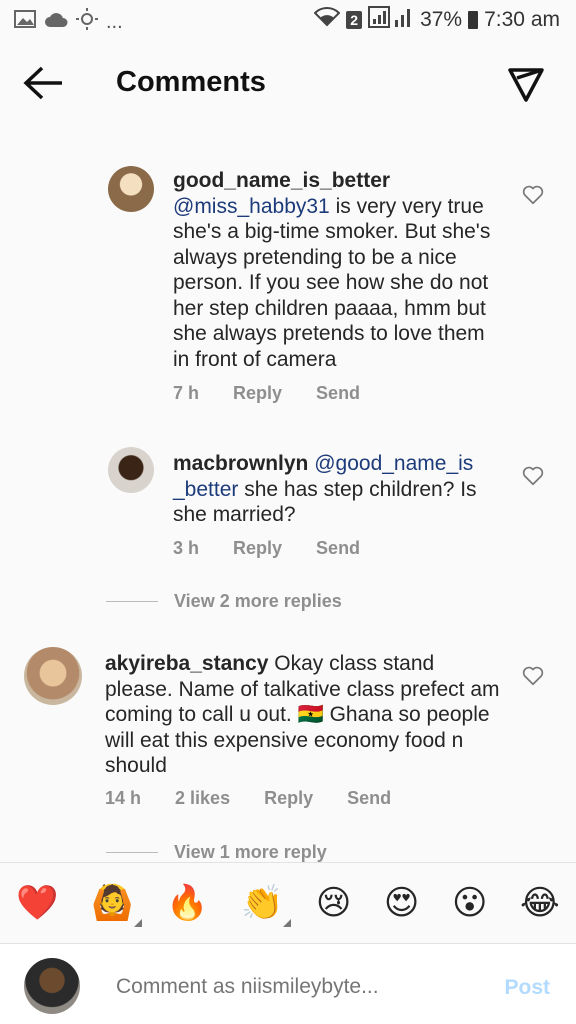  What do you see at coordinates (186, 663) in the screenshot?
I see `comment-username: akyireba_stancy` at bounding box center [186, 663].